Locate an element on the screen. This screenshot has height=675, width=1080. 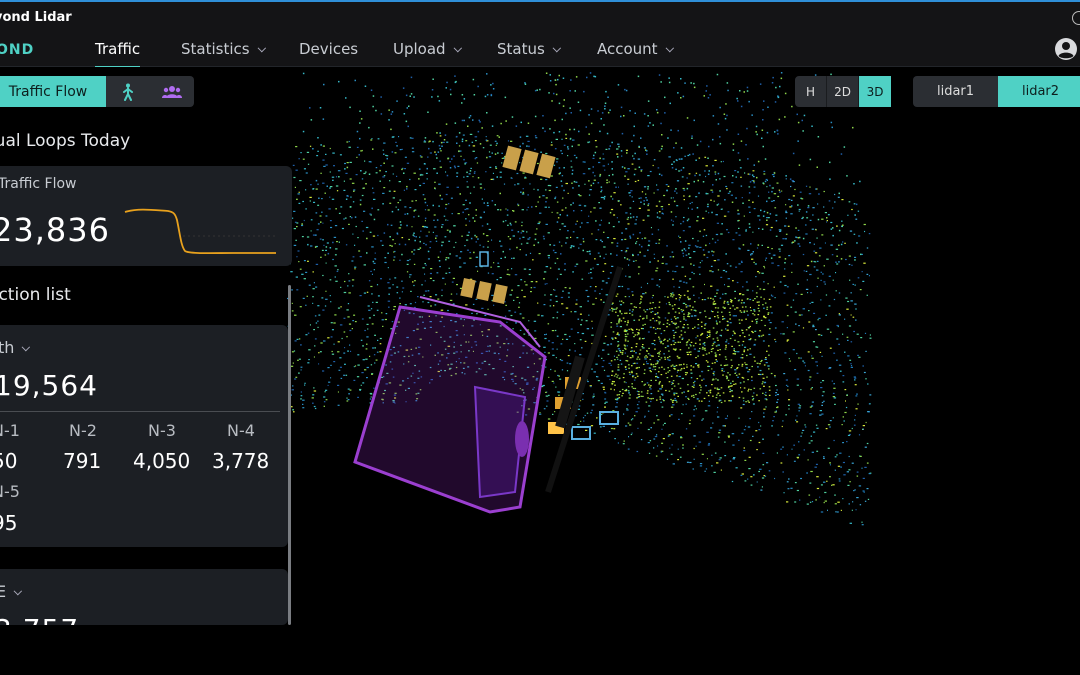
nav-account-label: Account is located at coordinates (627, 49).